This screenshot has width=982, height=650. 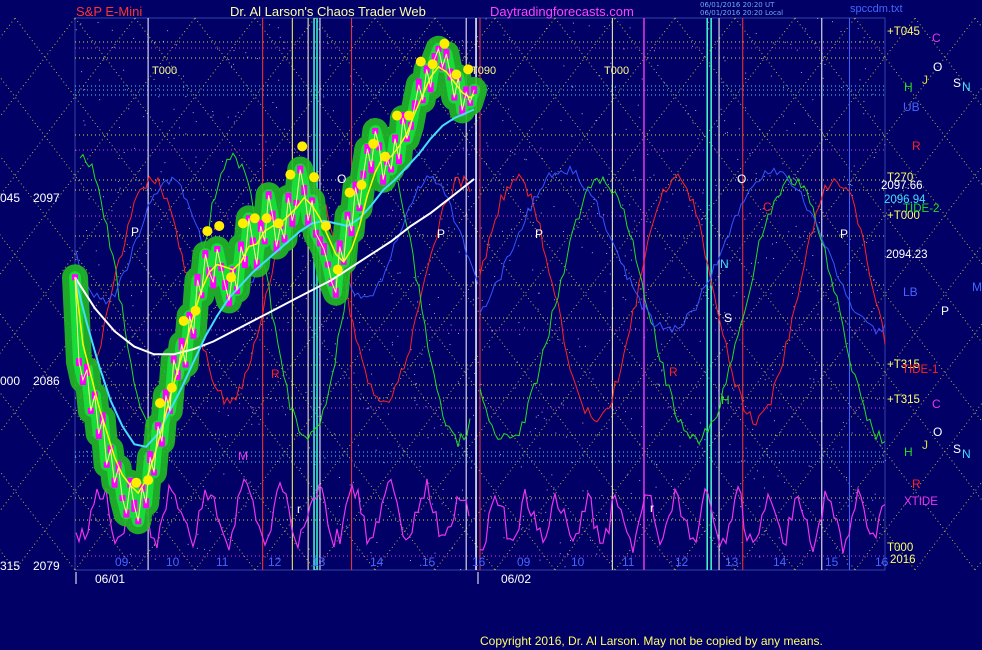 What do you see at coordinates (46, 381) in the screenshot?
I see `left-axis-price-label: 2086` at bounding box center [46, 381].